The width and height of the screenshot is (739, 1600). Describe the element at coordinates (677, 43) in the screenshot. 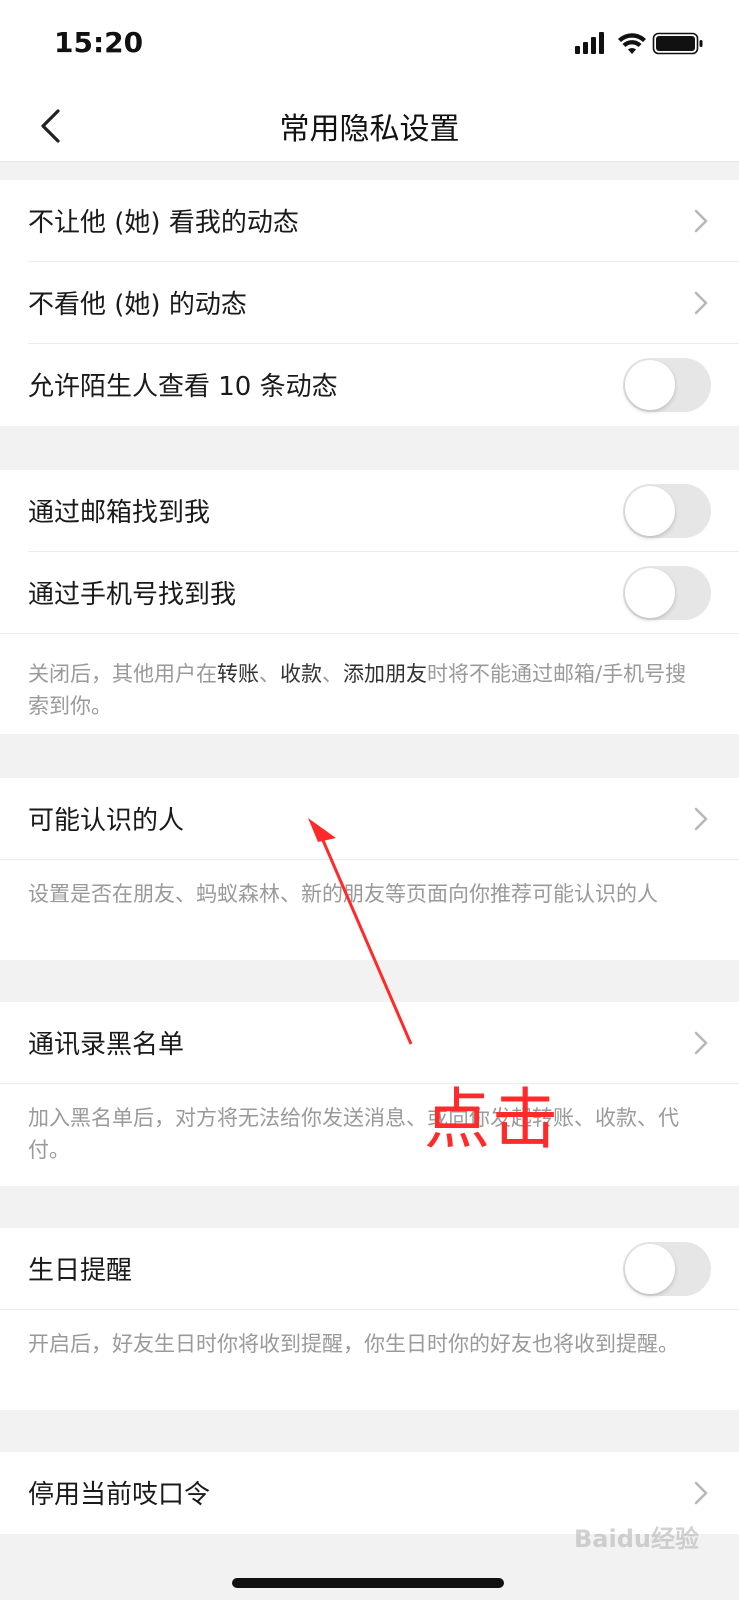

I see `battery-icon` at that location.